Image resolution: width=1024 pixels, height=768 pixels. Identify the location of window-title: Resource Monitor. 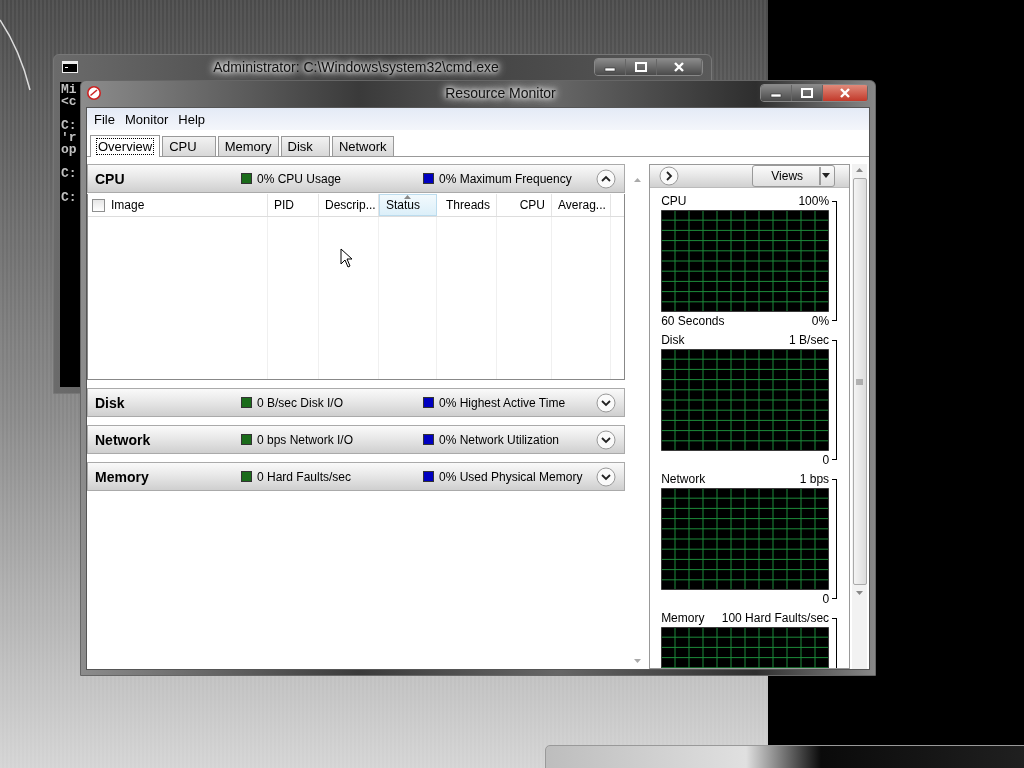
(430, 93).